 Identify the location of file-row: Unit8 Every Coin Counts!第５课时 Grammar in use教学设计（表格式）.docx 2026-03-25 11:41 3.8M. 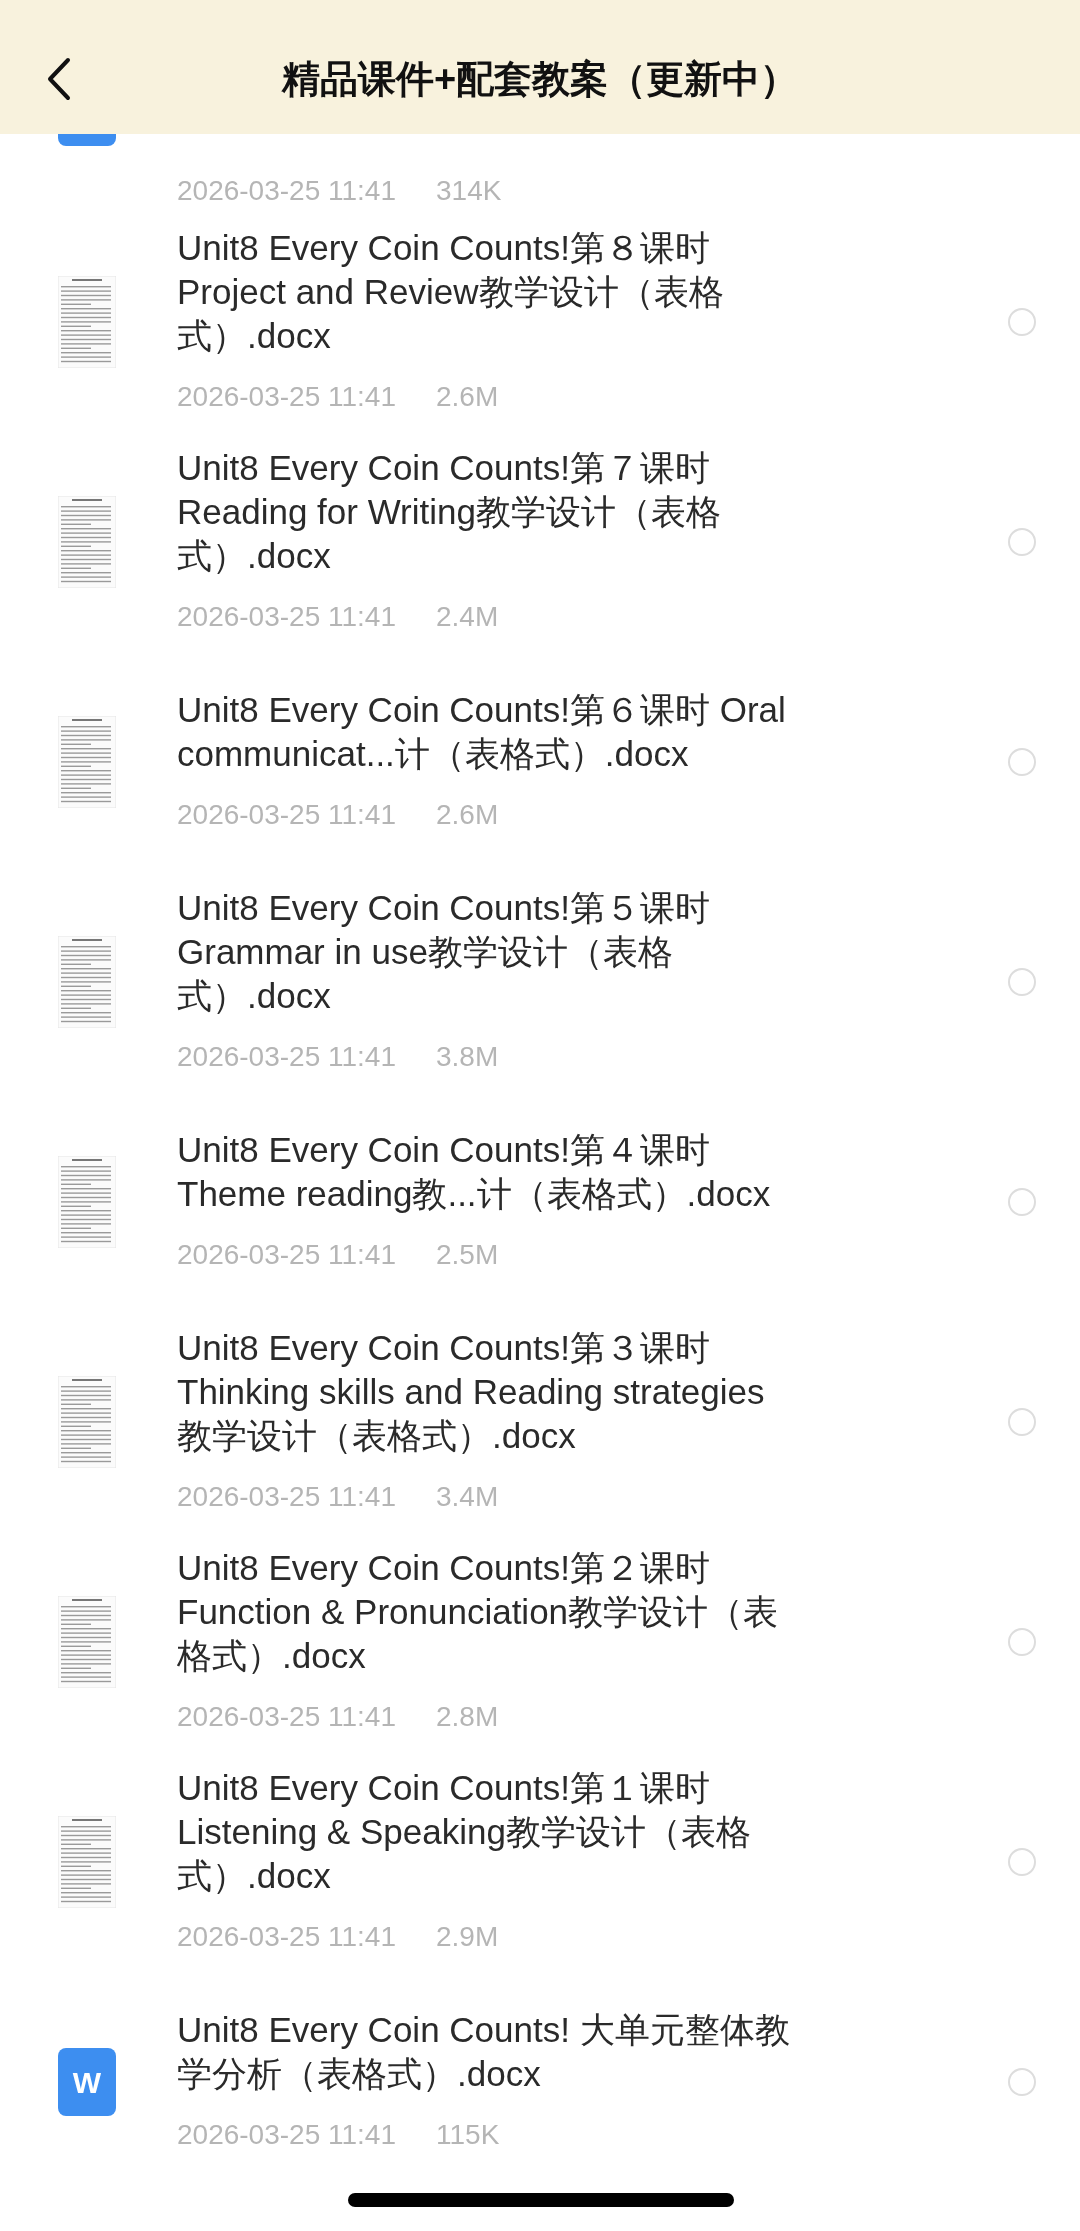
(540, 982).